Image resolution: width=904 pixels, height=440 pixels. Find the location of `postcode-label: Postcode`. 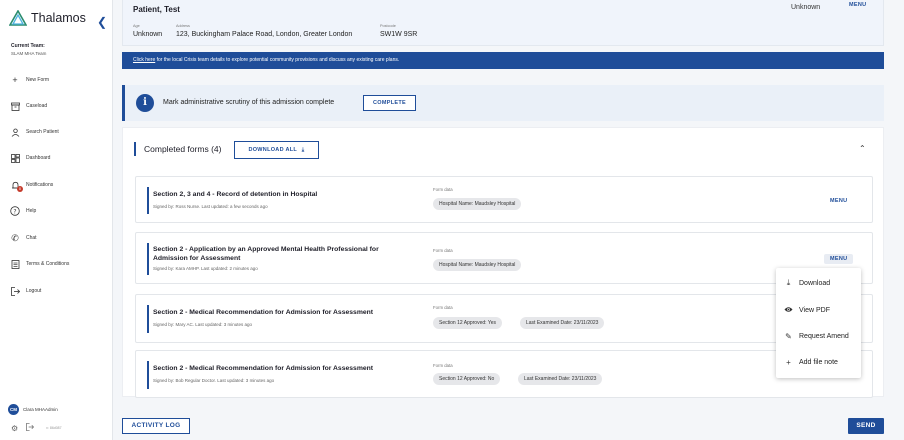

postcode-label: Postcode is located at coordinates (388, 26).